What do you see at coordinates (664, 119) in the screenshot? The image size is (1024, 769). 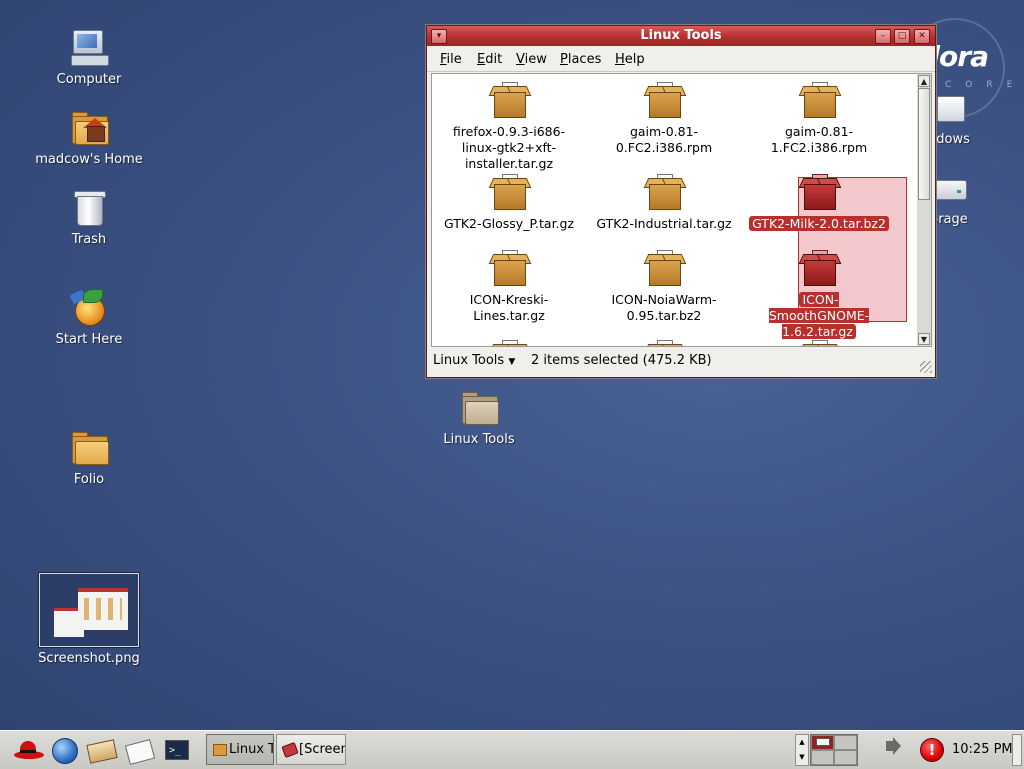 I see `file-item: gaim-0.81-0.FC2.i386.rpm` at bounding box center [664, 119].